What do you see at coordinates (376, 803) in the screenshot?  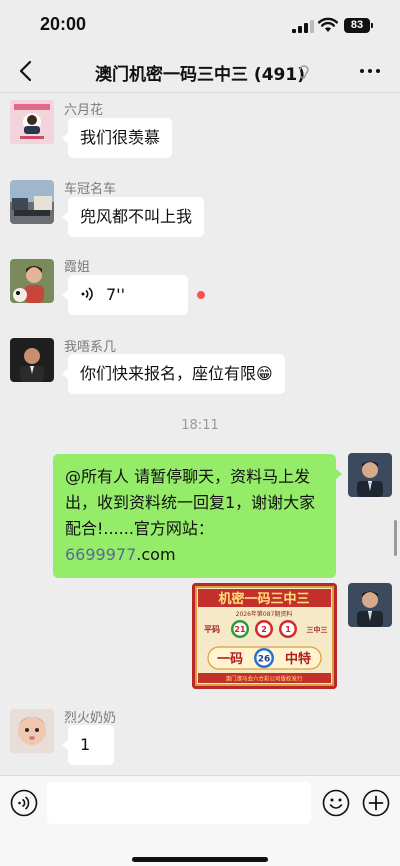 I see `more-actions-button` at bounding box center [376, 803].